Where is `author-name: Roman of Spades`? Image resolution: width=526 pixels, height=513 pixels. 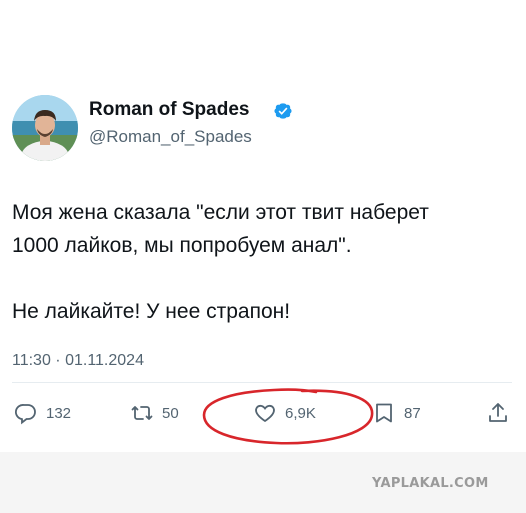
author-name: Roman of Spades is located at coordinates (169, 110).